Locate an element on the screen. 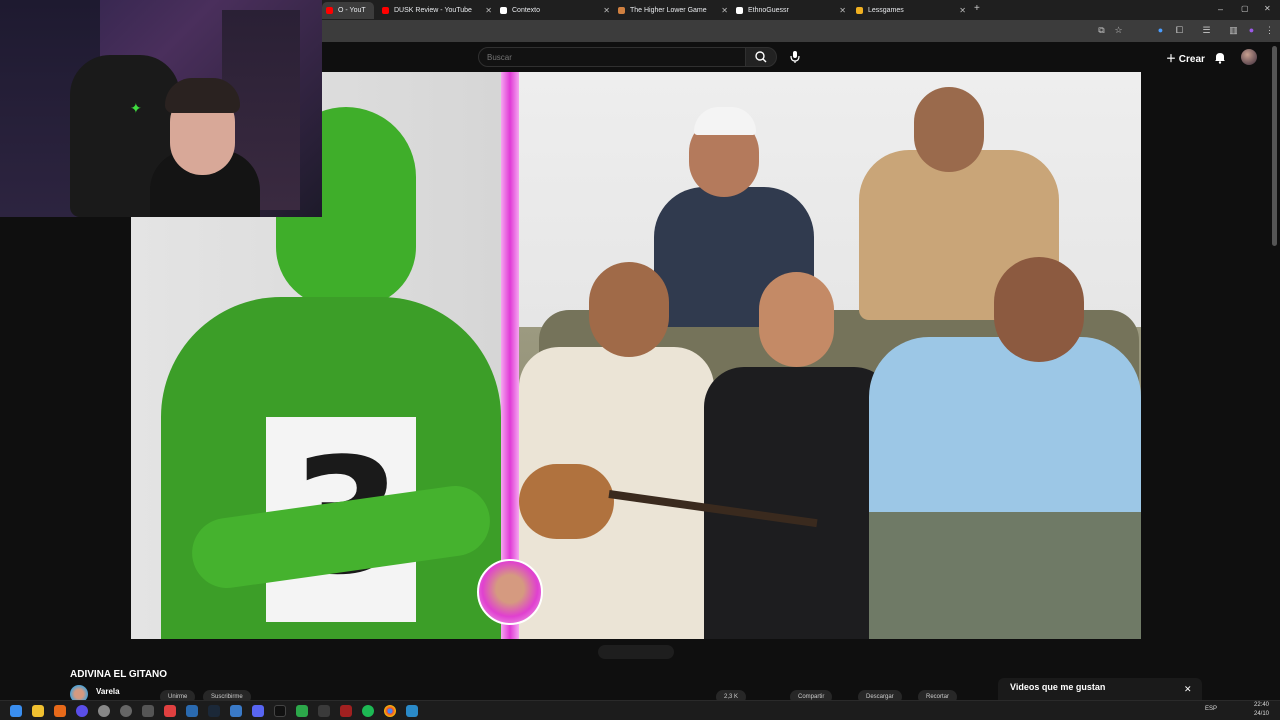  extensions-puzzle-icon: ⧠ is located at coordinates (1179, 30).